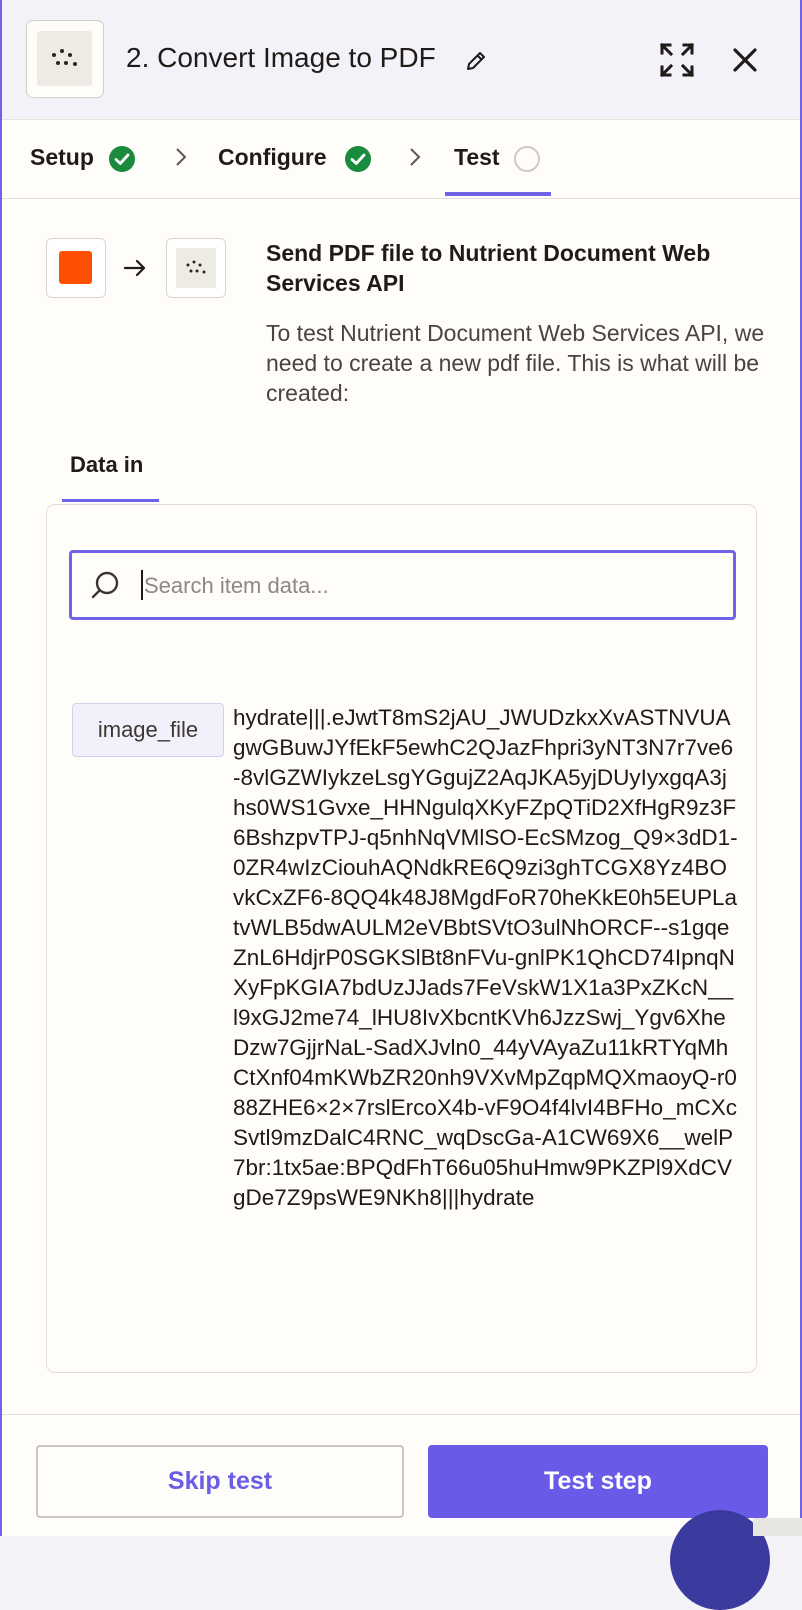  I want to click on test-step-button: Test step, so click(598, 1481).